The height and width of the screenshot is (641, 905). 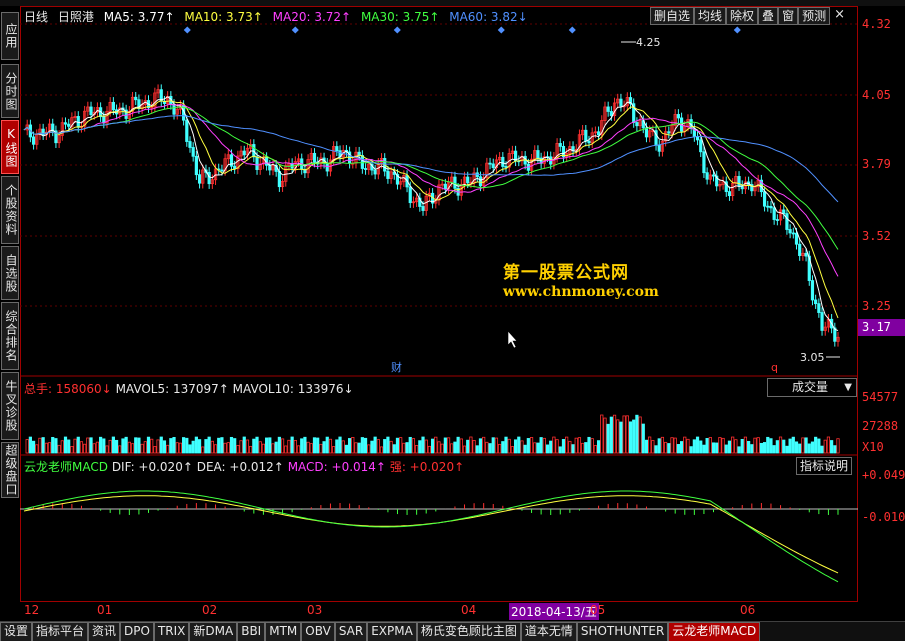 I want to click on month-label: 02, so click(x=210, y=610).